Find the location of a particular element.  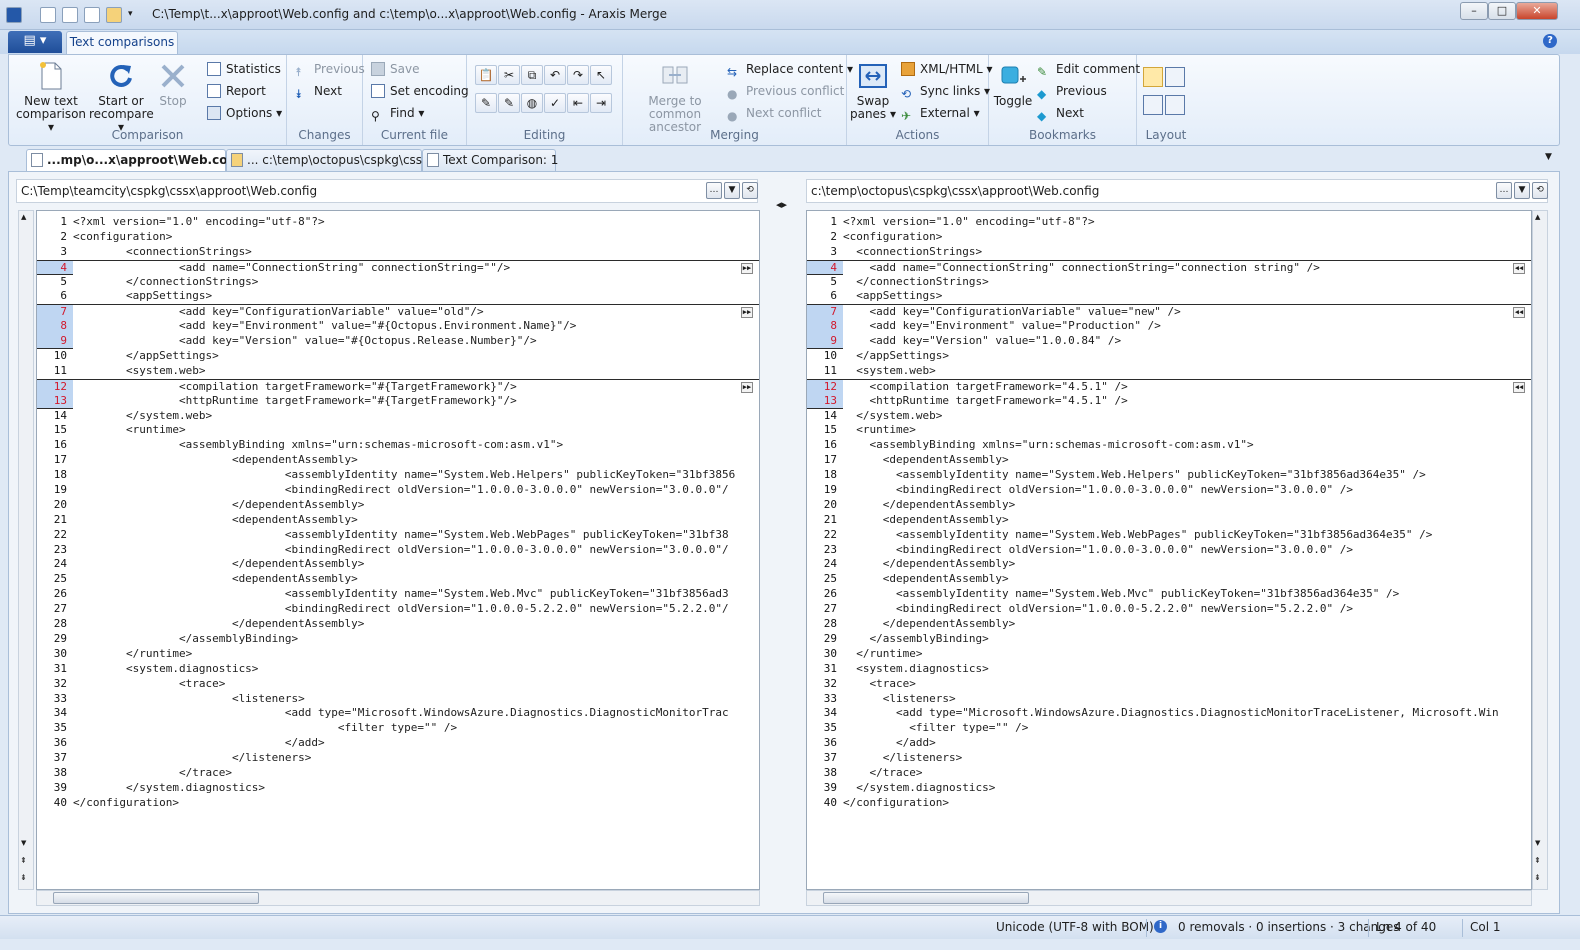

left-code-line: 38 </trace> is located at coordinates (398, 773).